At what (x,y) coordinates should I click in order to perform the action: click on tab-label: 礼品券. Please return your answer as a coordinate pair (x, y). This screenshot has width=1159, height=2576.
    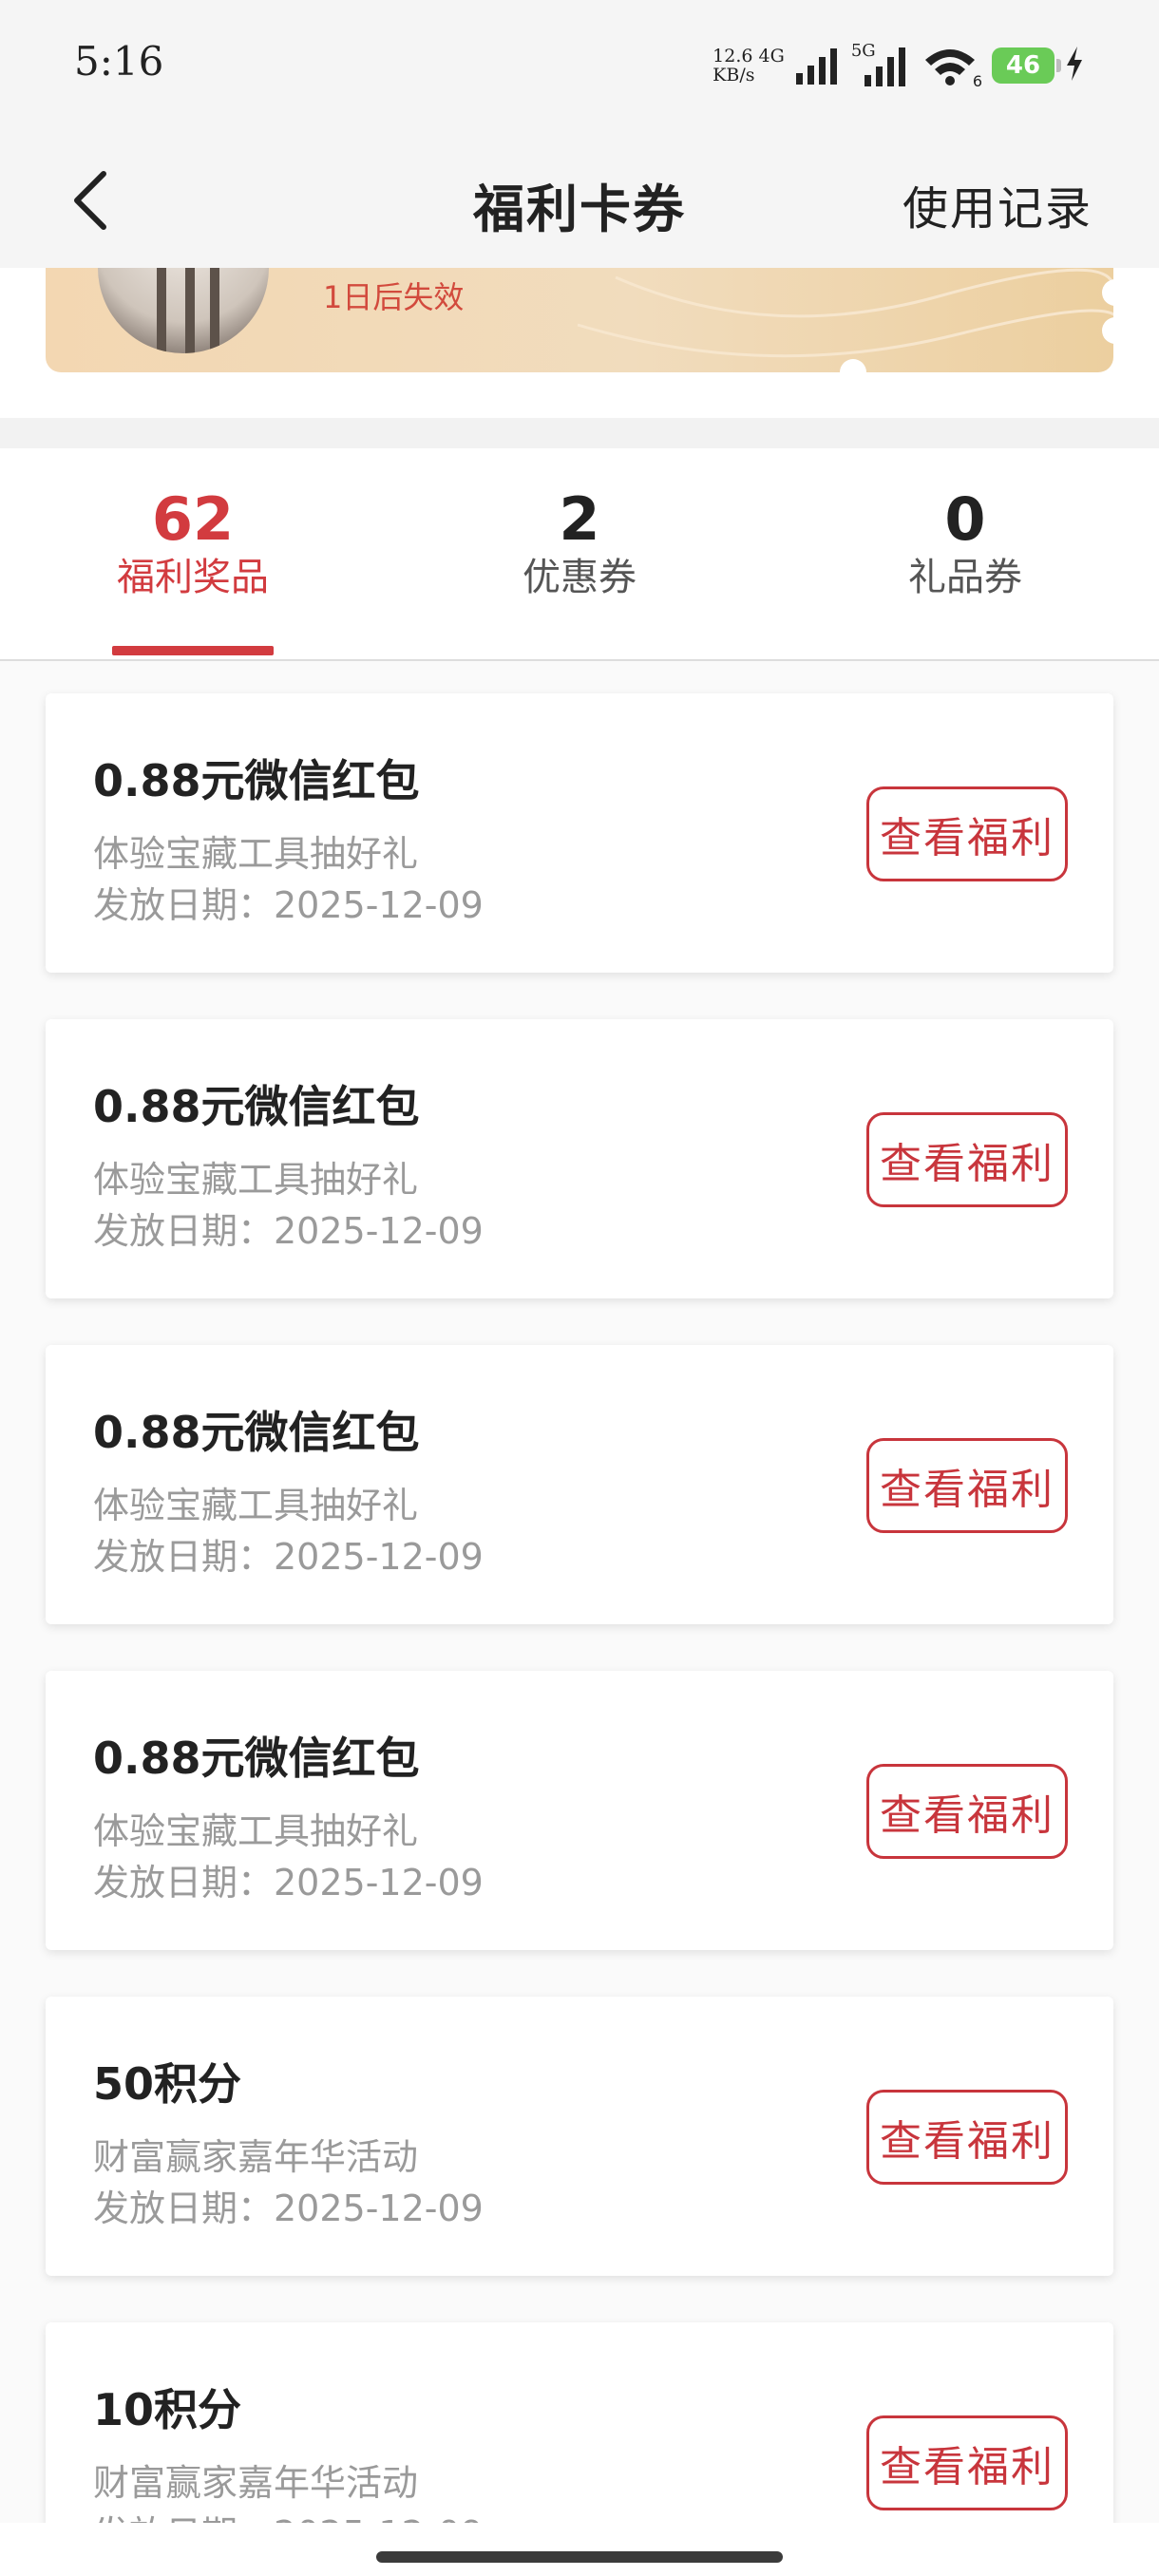
    Looking at the image, I should click on (965, 577).